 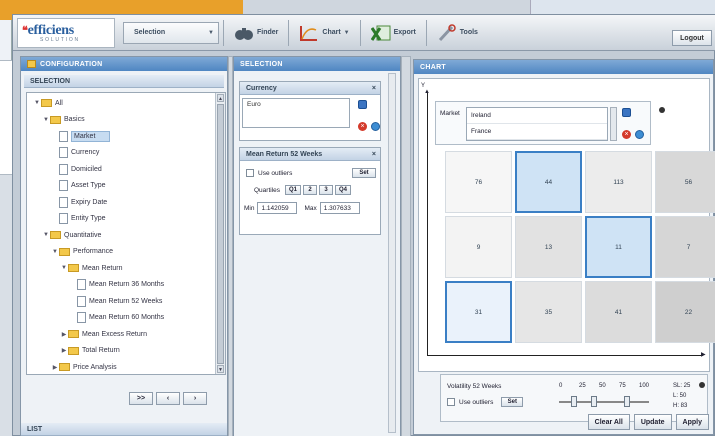 I want to click on grid-cell: 44, so click(x=548, y=182).